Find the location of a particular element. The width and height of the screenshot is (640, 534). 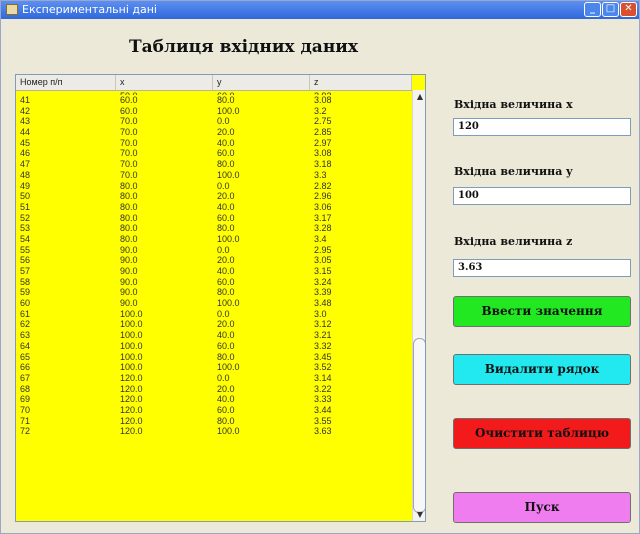

vertical-scrollbar: ▲ ▼ is located at coordinates (418, 305).